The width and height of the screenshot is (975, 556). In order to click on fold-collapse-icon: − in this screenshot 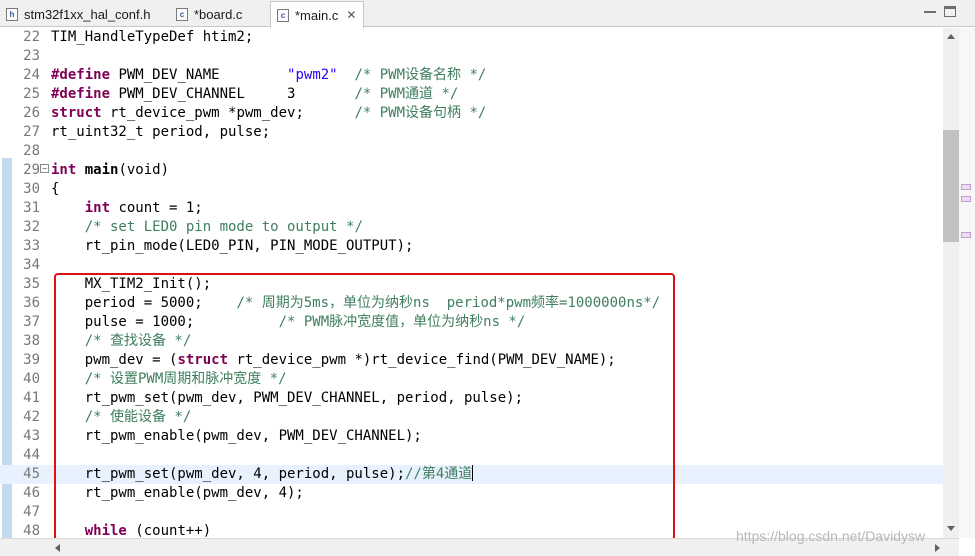, I will do `click(44, 168)`.